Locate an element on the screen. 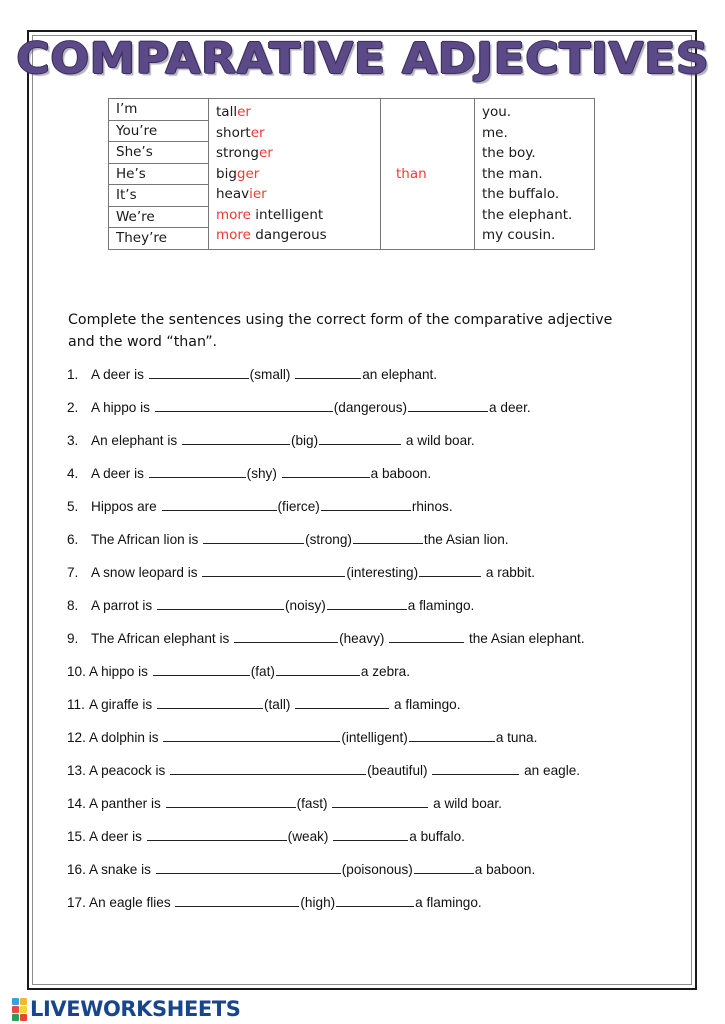 Image resolution: width=725 pixels, height=1024 pixels. exercise-sentence: An eagle flies (high) a flamingo. is located at coordinates (368, 902).